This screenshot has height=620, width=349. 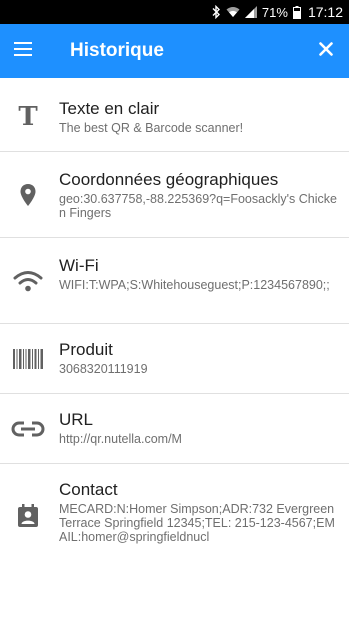 What do you see at coordinates (296, 12) in the screenshot?
I see `battery-icon` at bounding box center [296, 12].